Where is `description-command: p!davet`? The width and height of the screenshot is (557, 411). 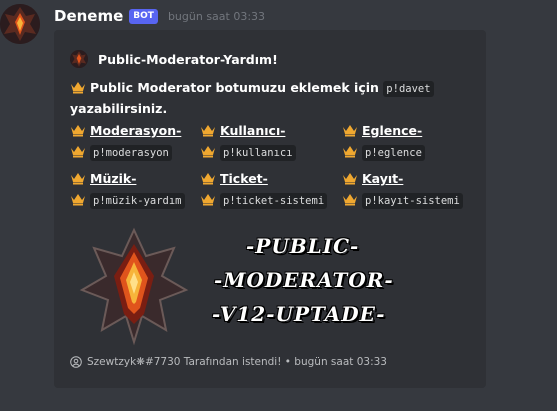
description-command: p!davet is located at coordinates (408, 89).